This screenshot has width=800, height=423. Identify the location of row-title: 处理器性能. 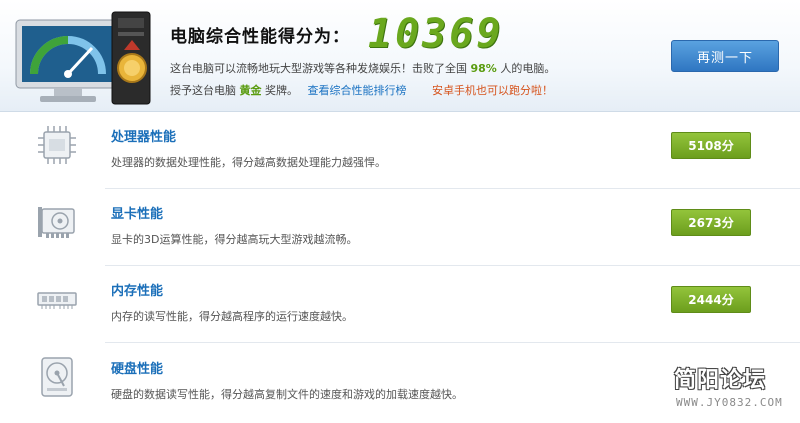
(144, 137).